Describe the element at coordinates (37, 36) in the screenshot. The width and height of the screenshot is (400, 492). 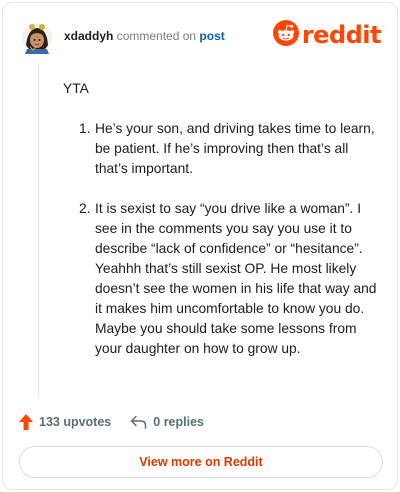
I see `avatar` at that location.